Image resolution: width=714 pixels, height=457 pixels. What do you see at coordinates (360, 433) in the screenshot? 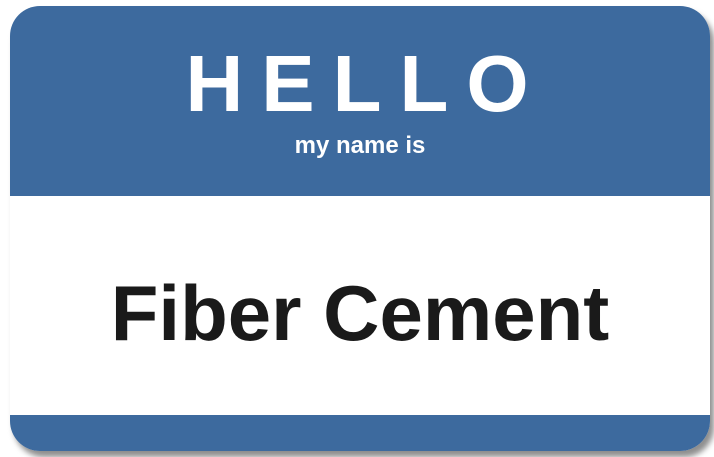
I see `footer-band` at bounding box center [360, 433].